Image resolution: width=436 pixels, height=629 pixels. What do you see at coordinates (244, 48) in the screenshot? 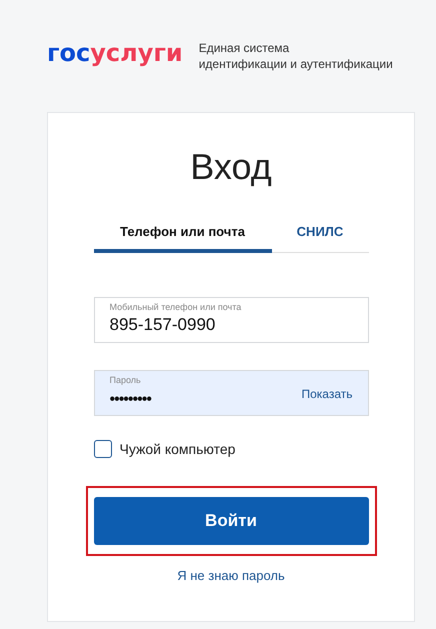
I see `tagline: Единая система` at bounding box center [244, 48].